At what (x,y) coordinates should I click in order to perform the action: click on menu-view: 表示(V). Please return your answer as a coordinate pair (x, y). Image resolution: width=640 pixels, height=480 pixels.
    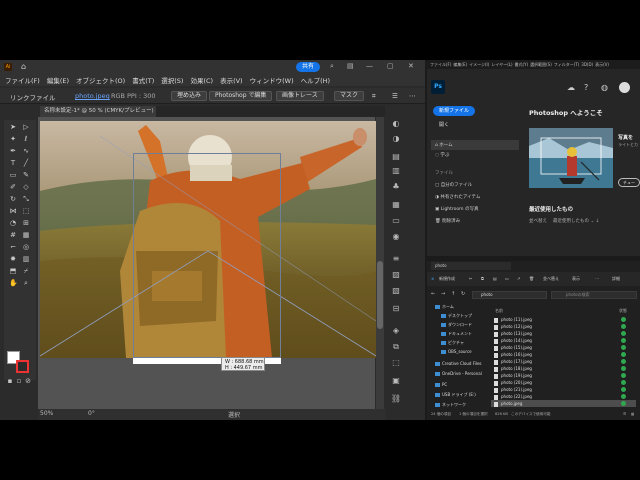
    Looking at the image, I should click on (231, 80).